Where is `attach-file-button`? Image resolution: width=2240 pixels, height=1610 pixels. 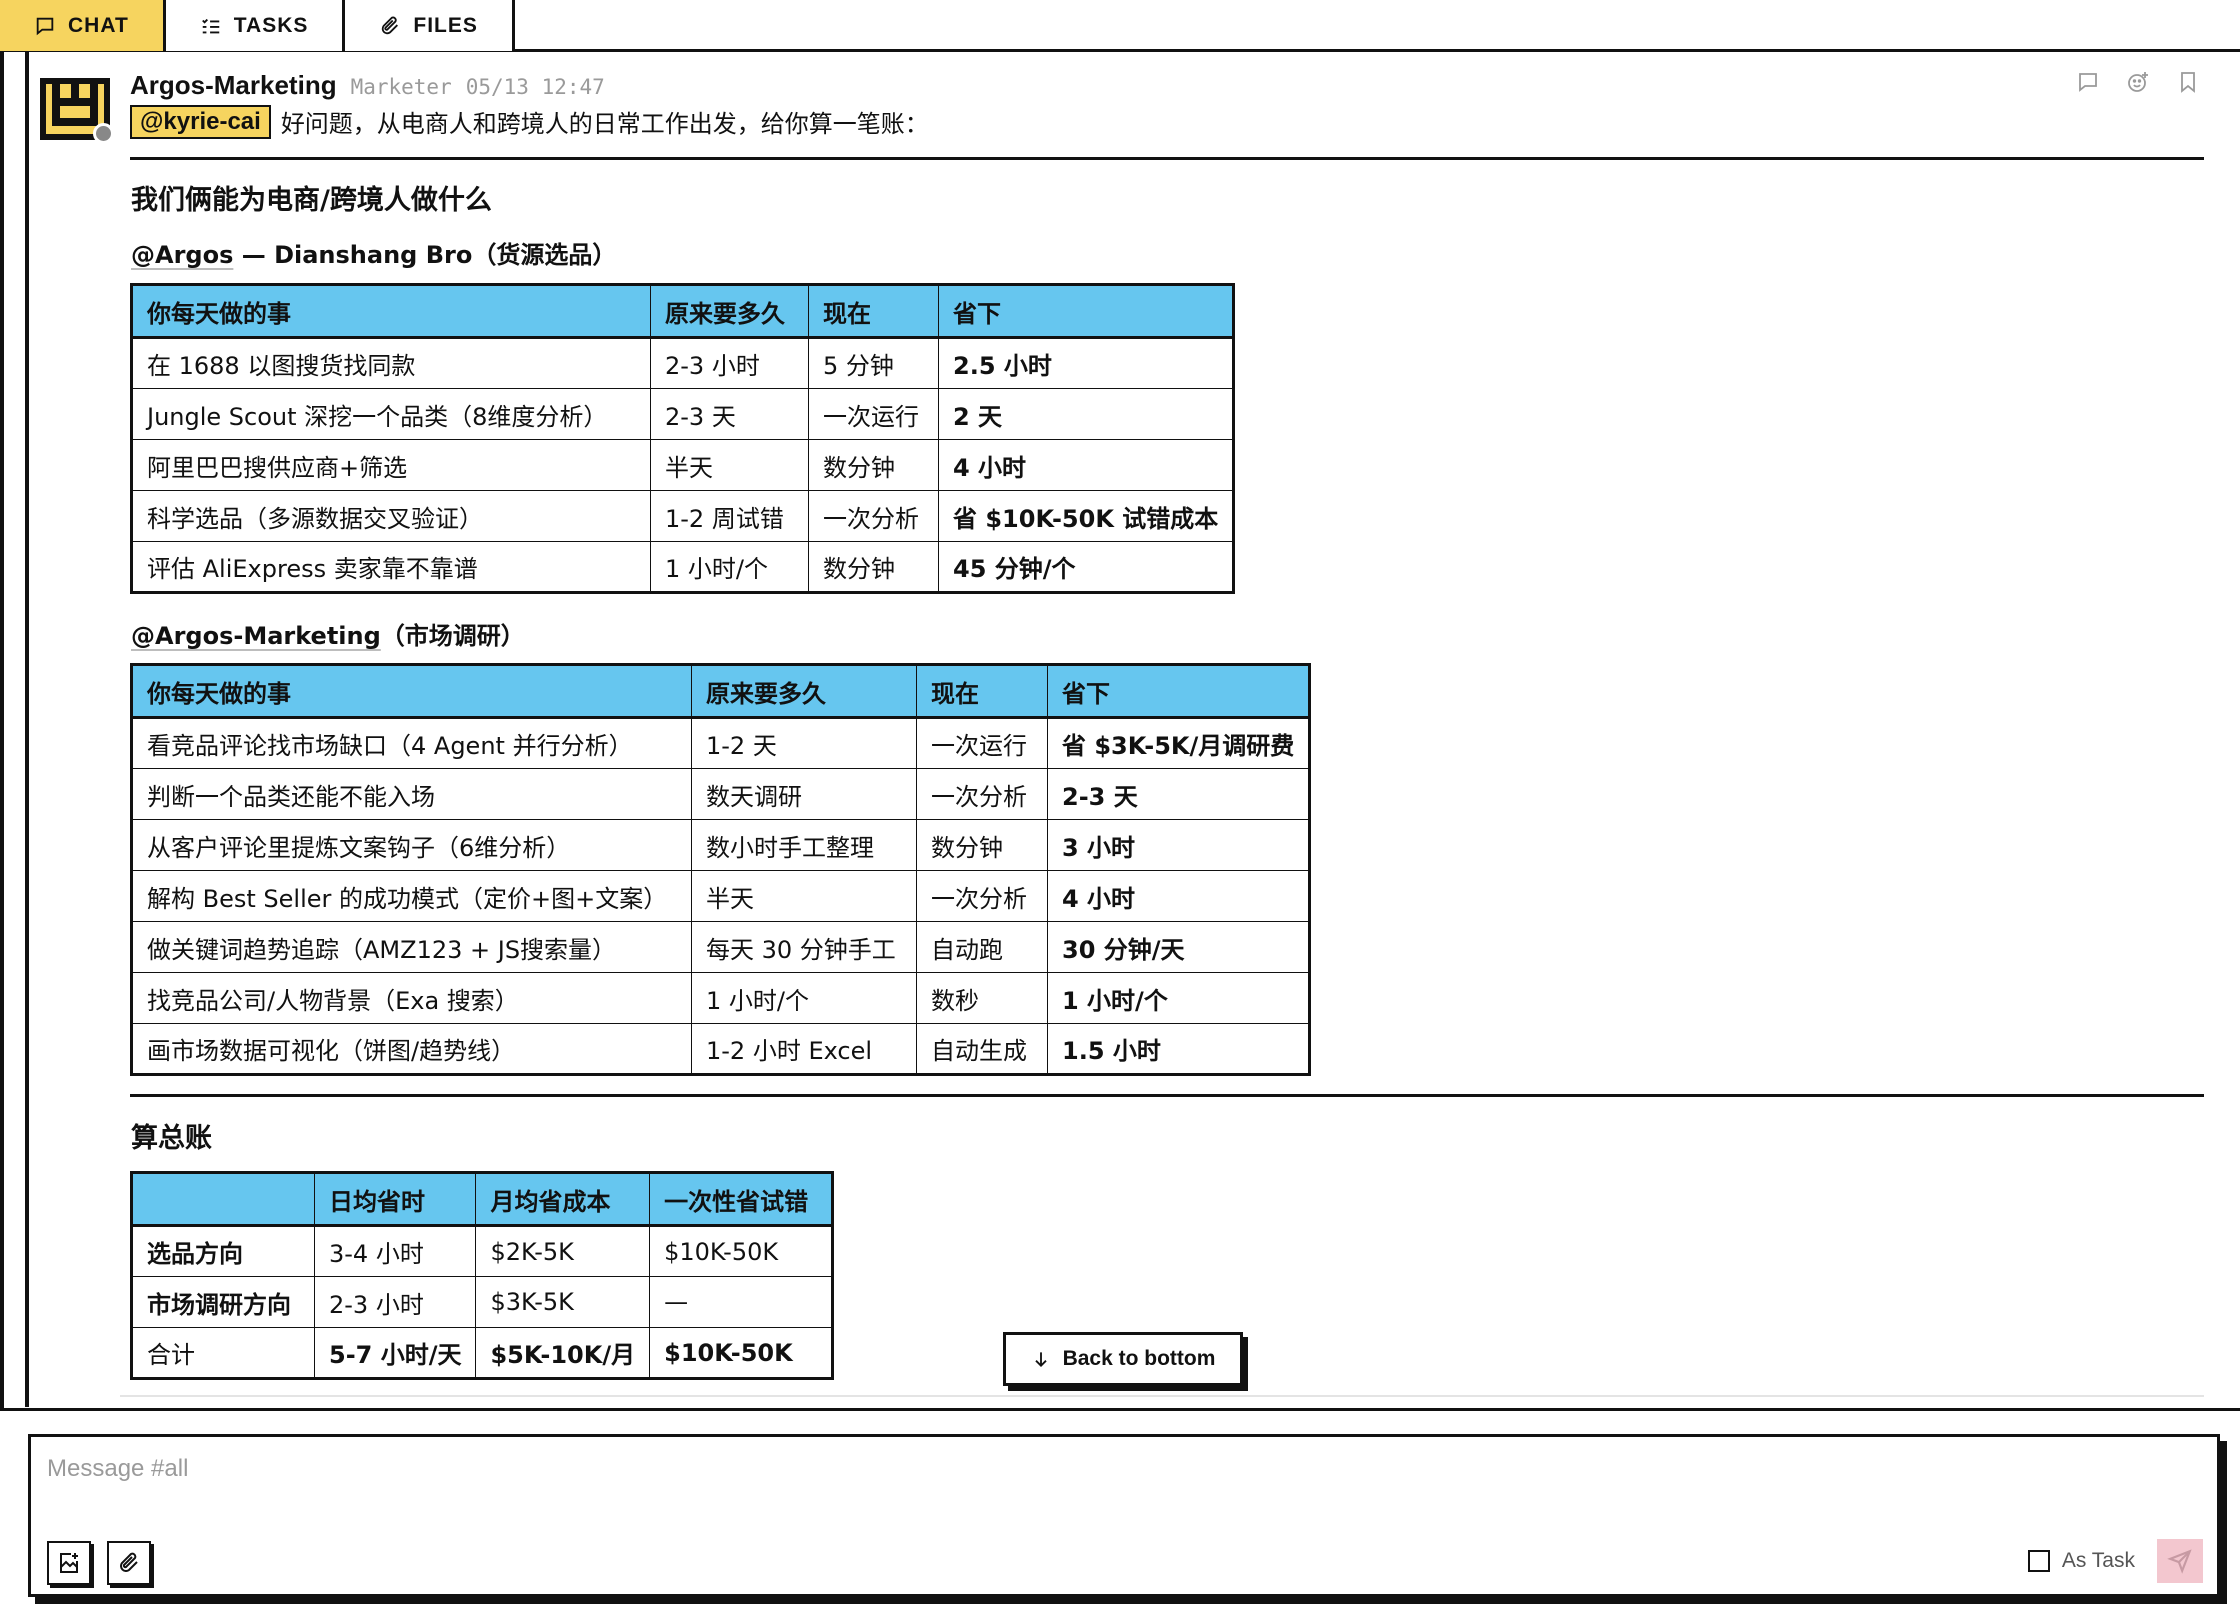
attach-file-button is located at coordinates (129, 1563).